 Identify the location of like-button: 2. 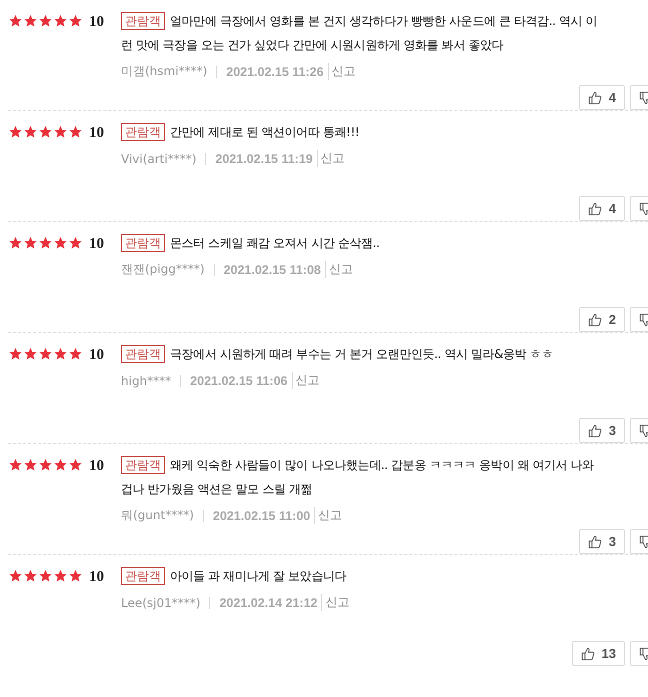
(601, 319).